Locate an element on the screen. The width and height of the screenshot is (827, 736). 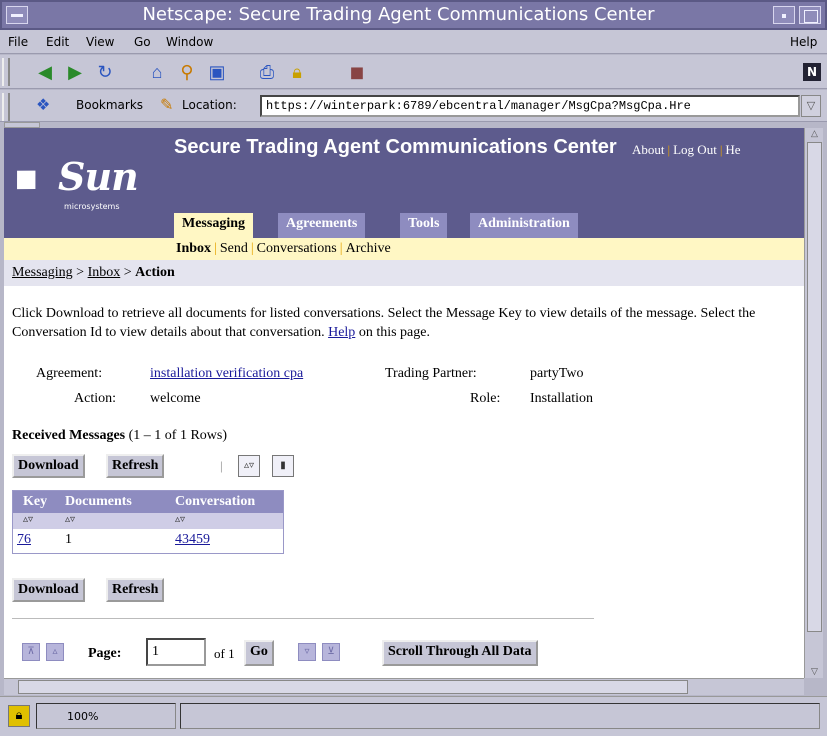
help-header-link: He is located at coordinates (732, 149).